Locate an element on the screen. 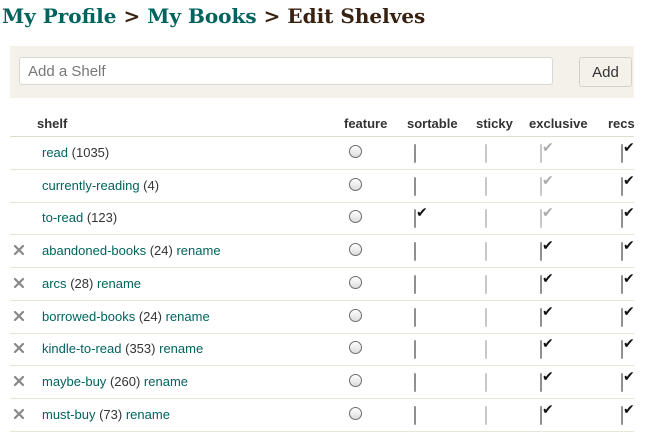 This screenshot has width=650, height=432. shelf-name-link: maybe-buy is located at coordinates (74, 381).